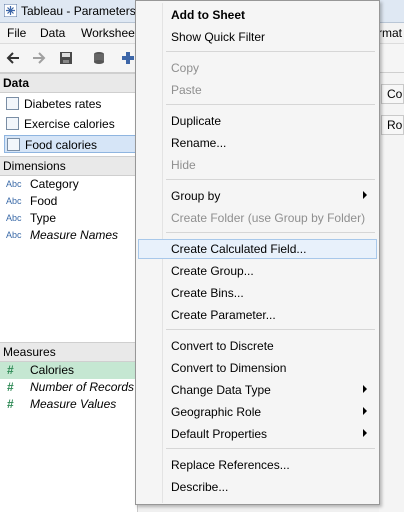 Image resolution: width=404 pixels, height=512 pixels. What do you see at coordinates (395, 125) in the screenshot?
I see `rows-shelf-label: Ro` at bounding box center [395, 125].